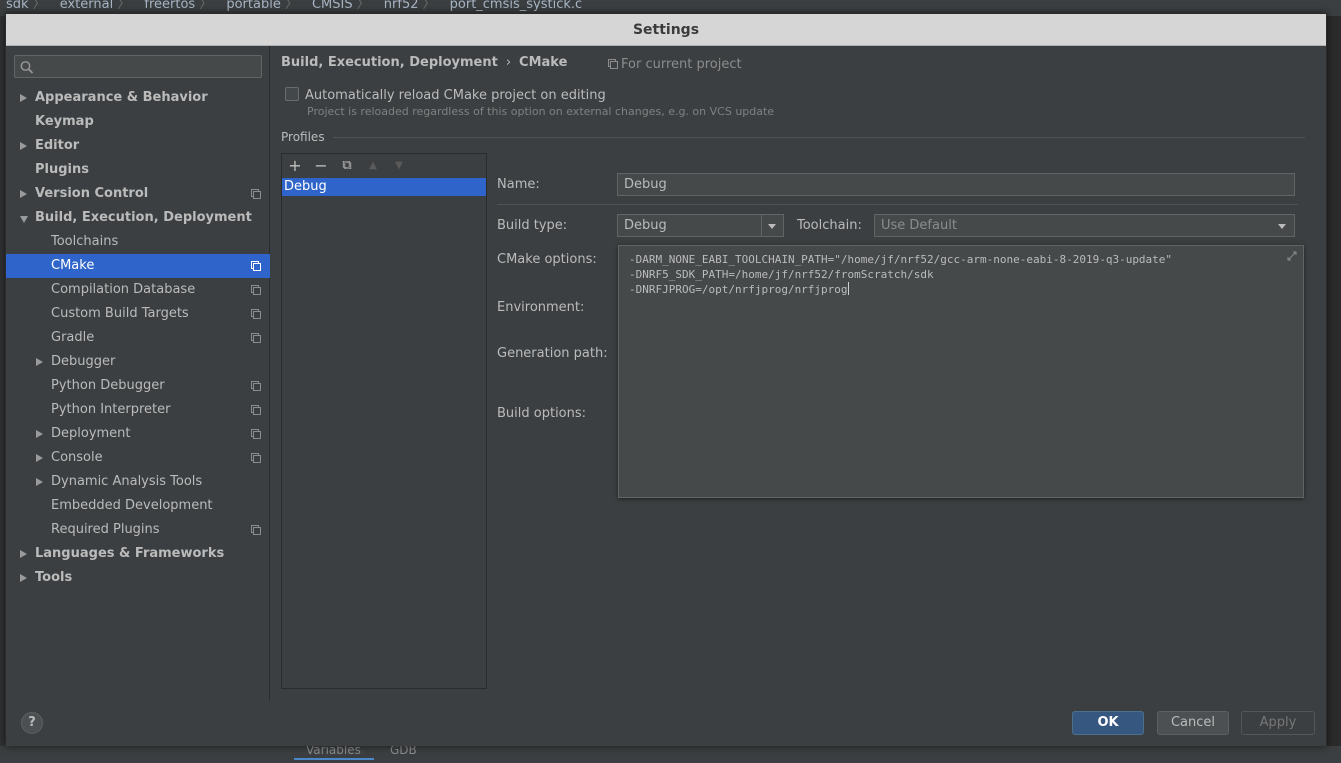  Describe the element at coordinates (138, 458) in the screenshot. I see `sidebar-item-console: Console` at that location.